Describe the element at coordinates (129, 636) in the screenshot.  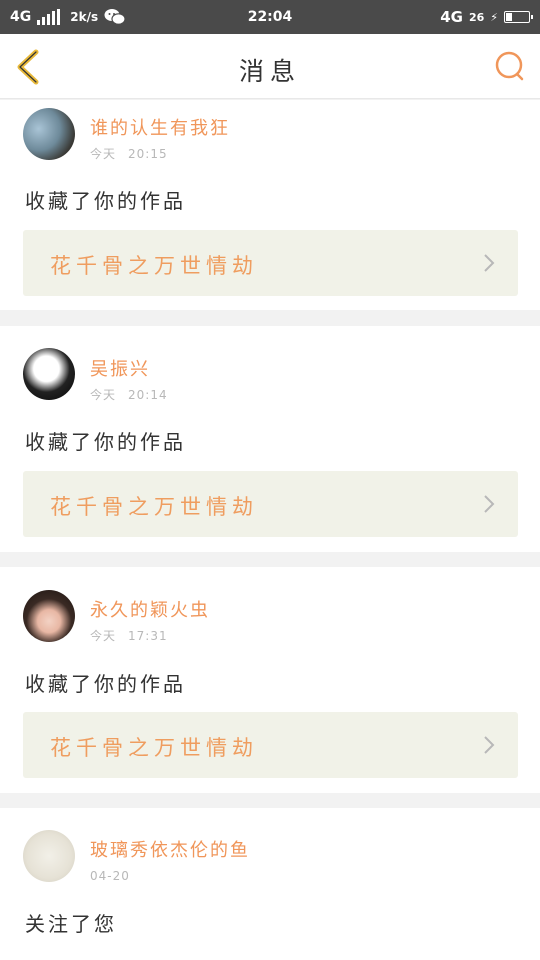
I see `message-time: 今天 17:31` at that location.